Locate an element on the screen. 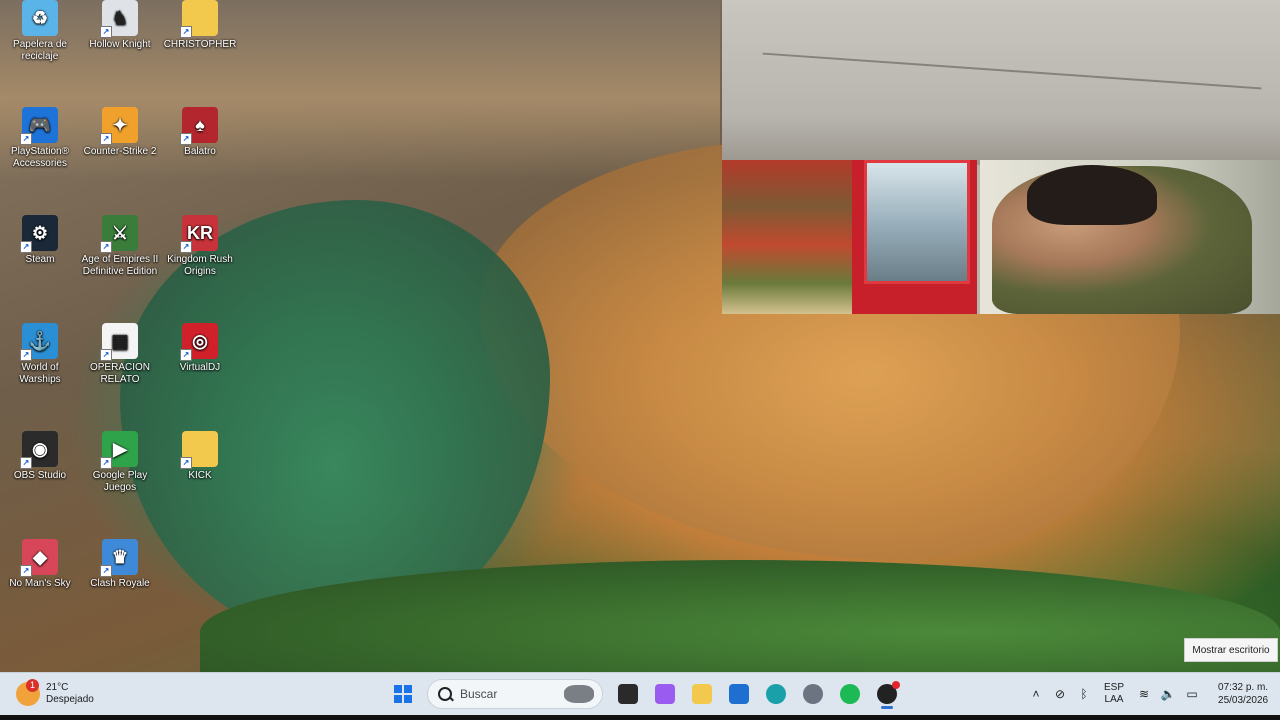  microsoft-store-icon is located at coordinates (739, 694).